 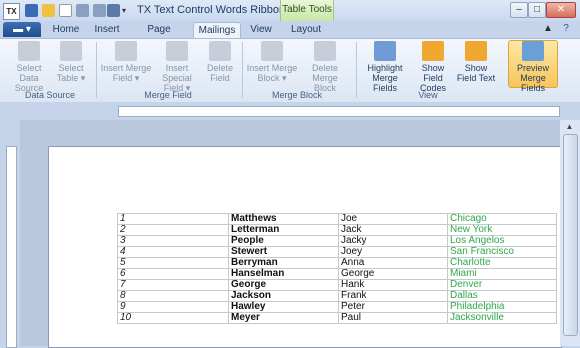 I want to click on close-button: ✕, so click(x=561, y=10).